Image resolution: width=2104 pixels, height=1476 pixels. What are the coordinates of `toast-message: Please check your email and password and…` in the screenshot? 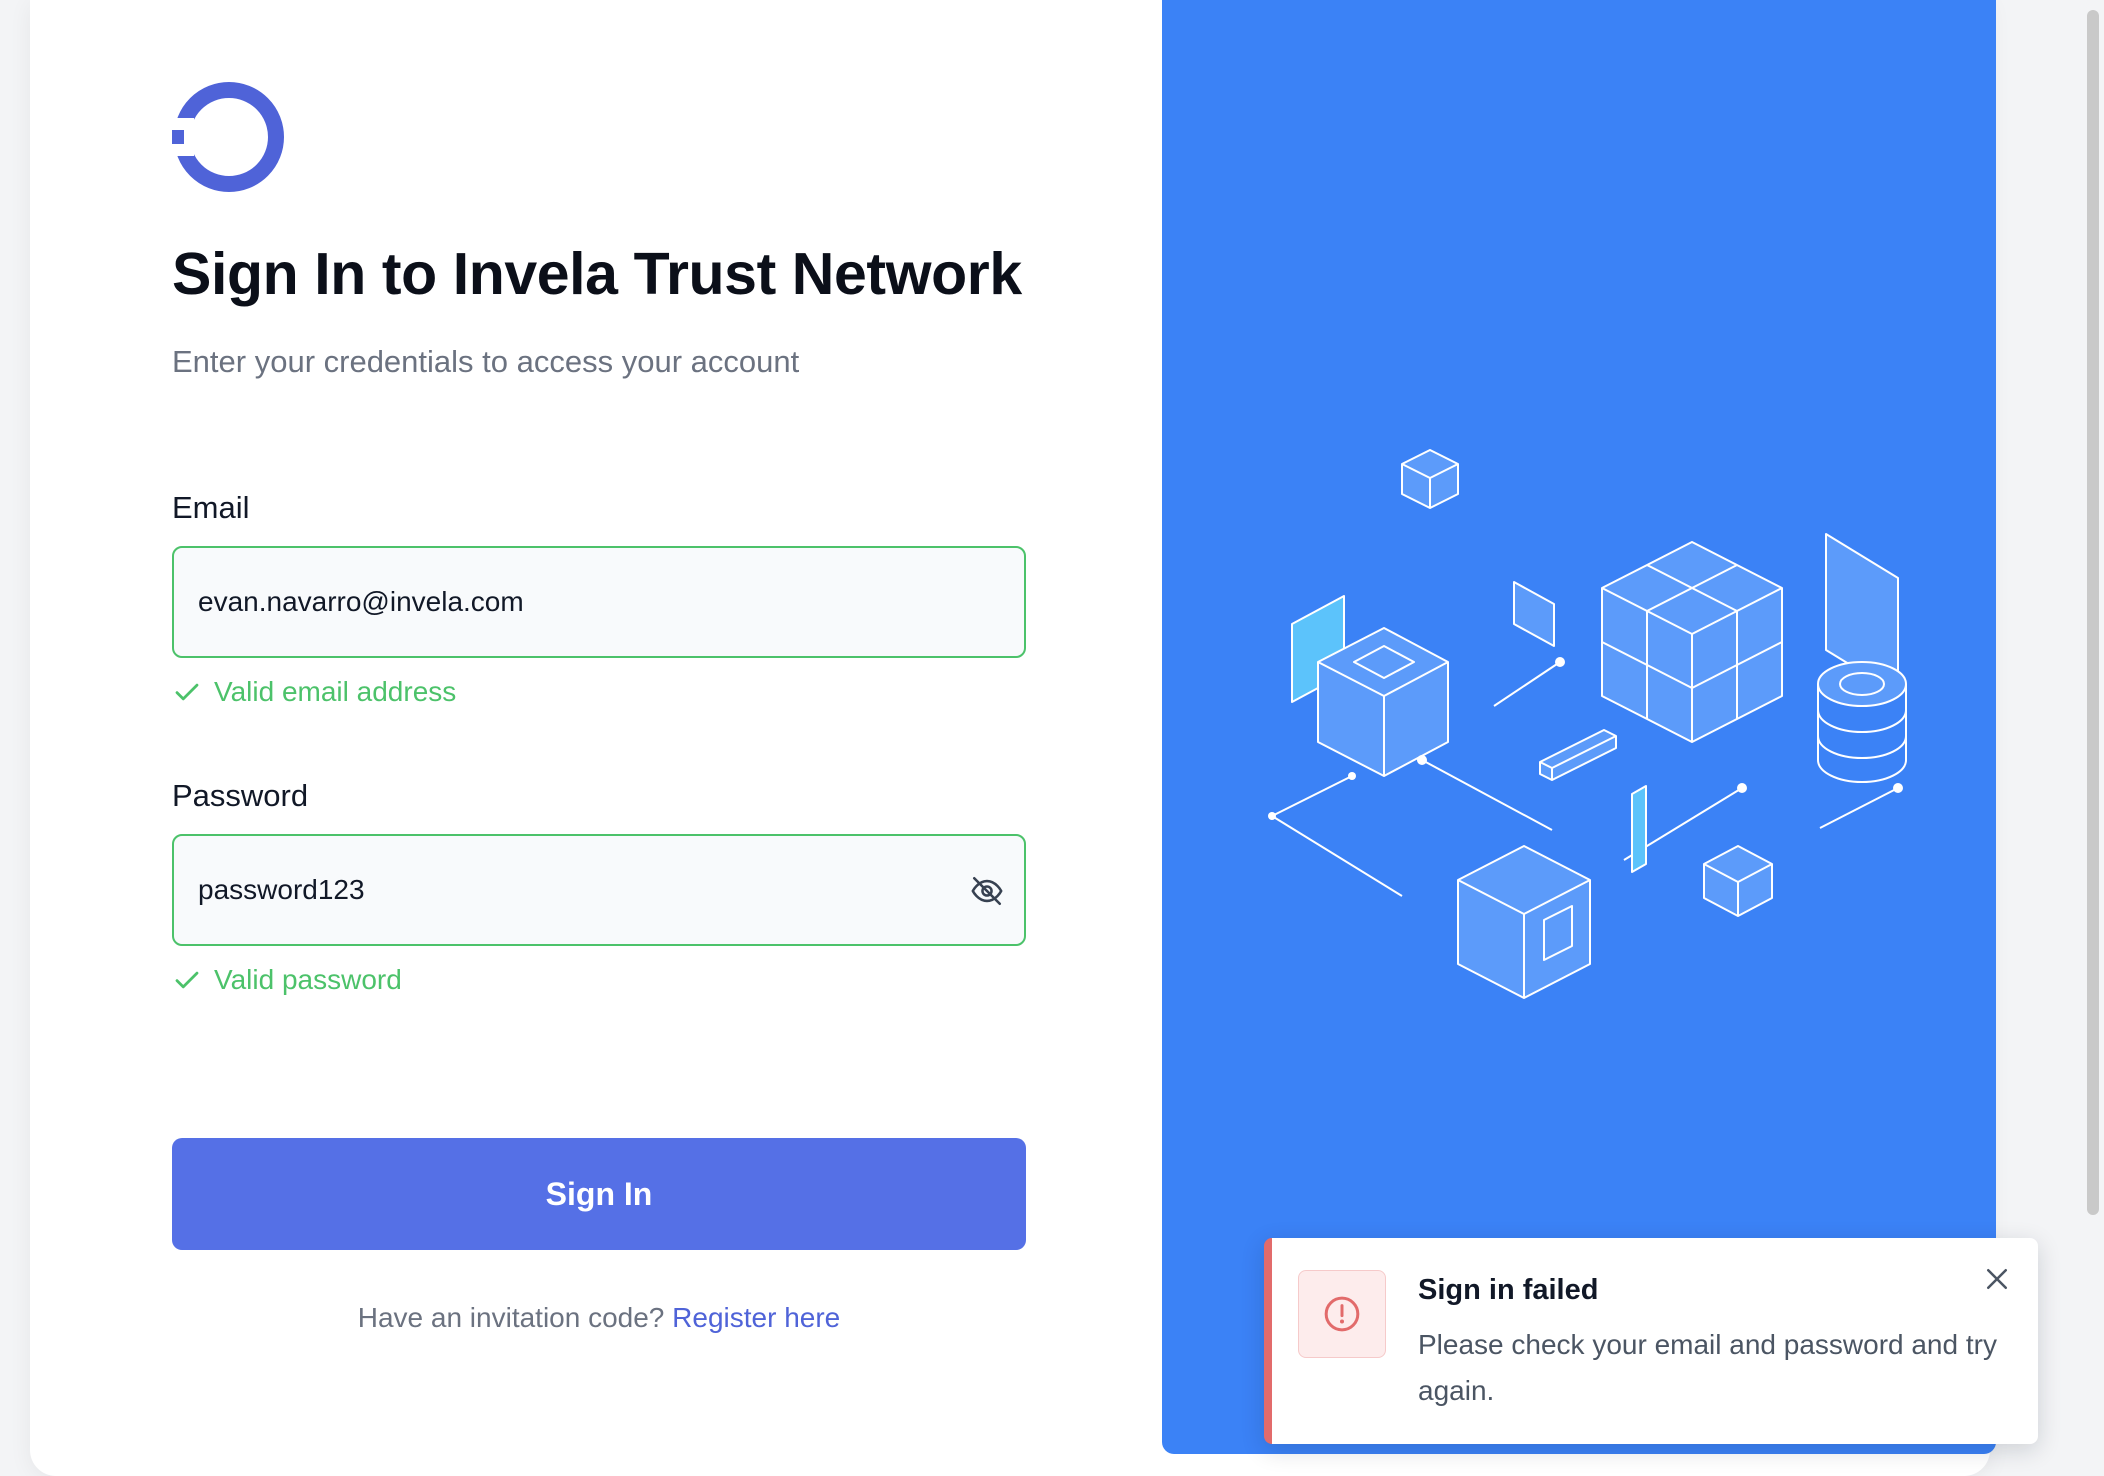 It's located at (1707, 1367).